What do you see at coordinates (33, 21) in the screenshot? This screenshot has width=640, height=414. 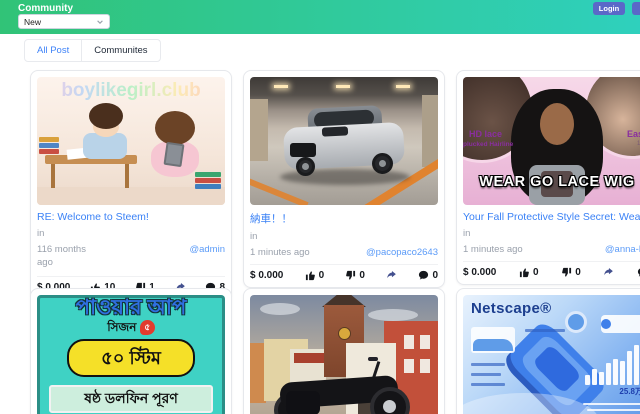 I see `sort-dropdown-value: New` at bounding box center [33, 21].